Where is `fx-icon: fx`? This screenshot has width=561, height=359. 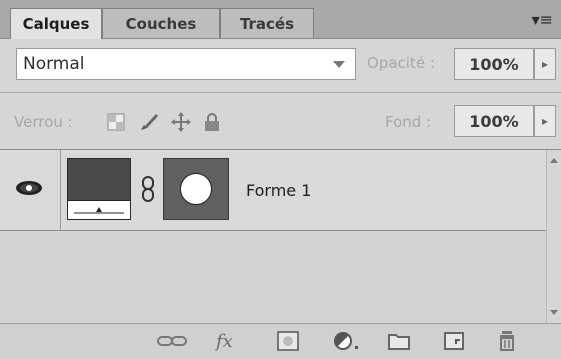
fx-icon: fx is located at coordinates (224, 341).